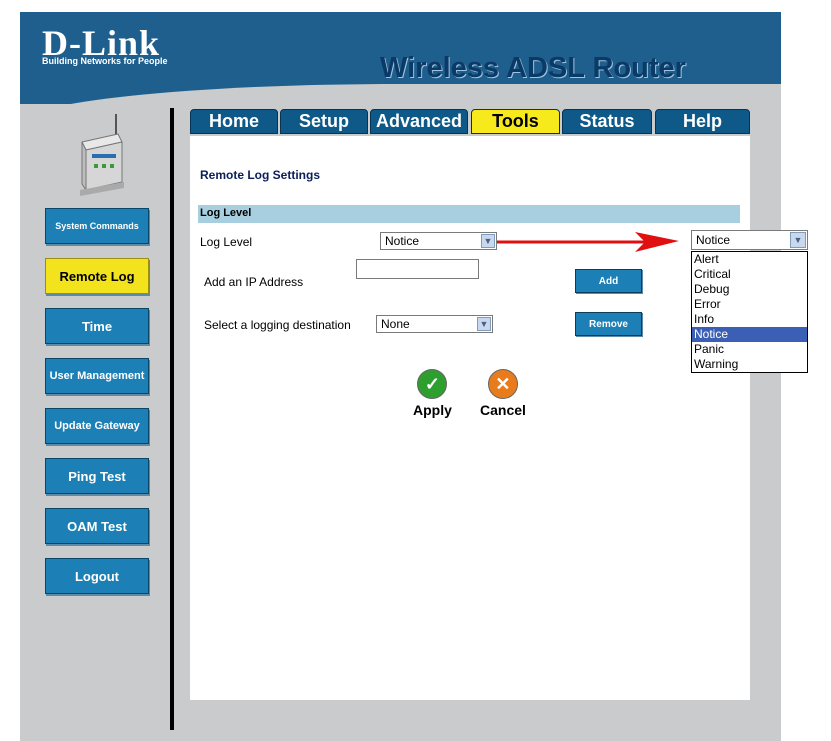  I want to click on x-icon: ✕, so click(502, 384).